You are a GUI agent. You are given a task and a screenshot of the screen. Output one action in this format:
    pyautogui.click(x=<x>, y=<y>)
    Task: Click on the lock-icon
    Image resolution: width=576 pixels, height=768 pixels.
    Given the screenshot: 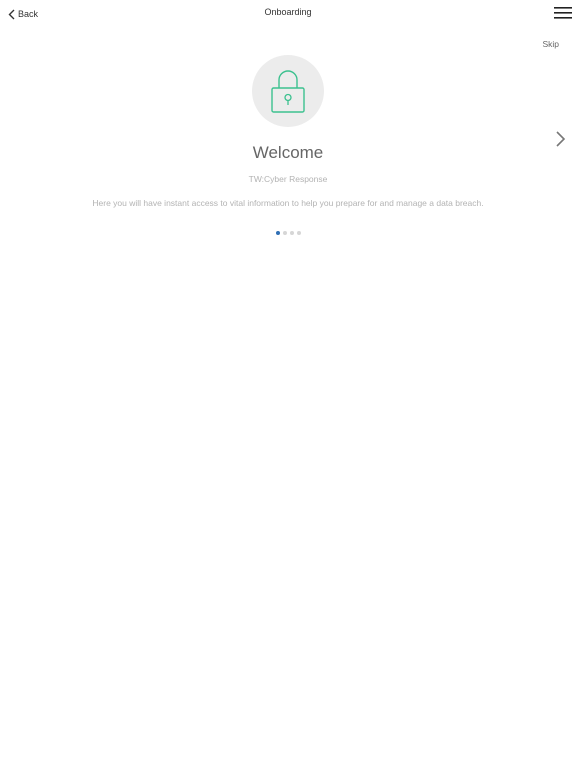 What is the action you would take?
    pyautogui.click(x=288, y=91)
    